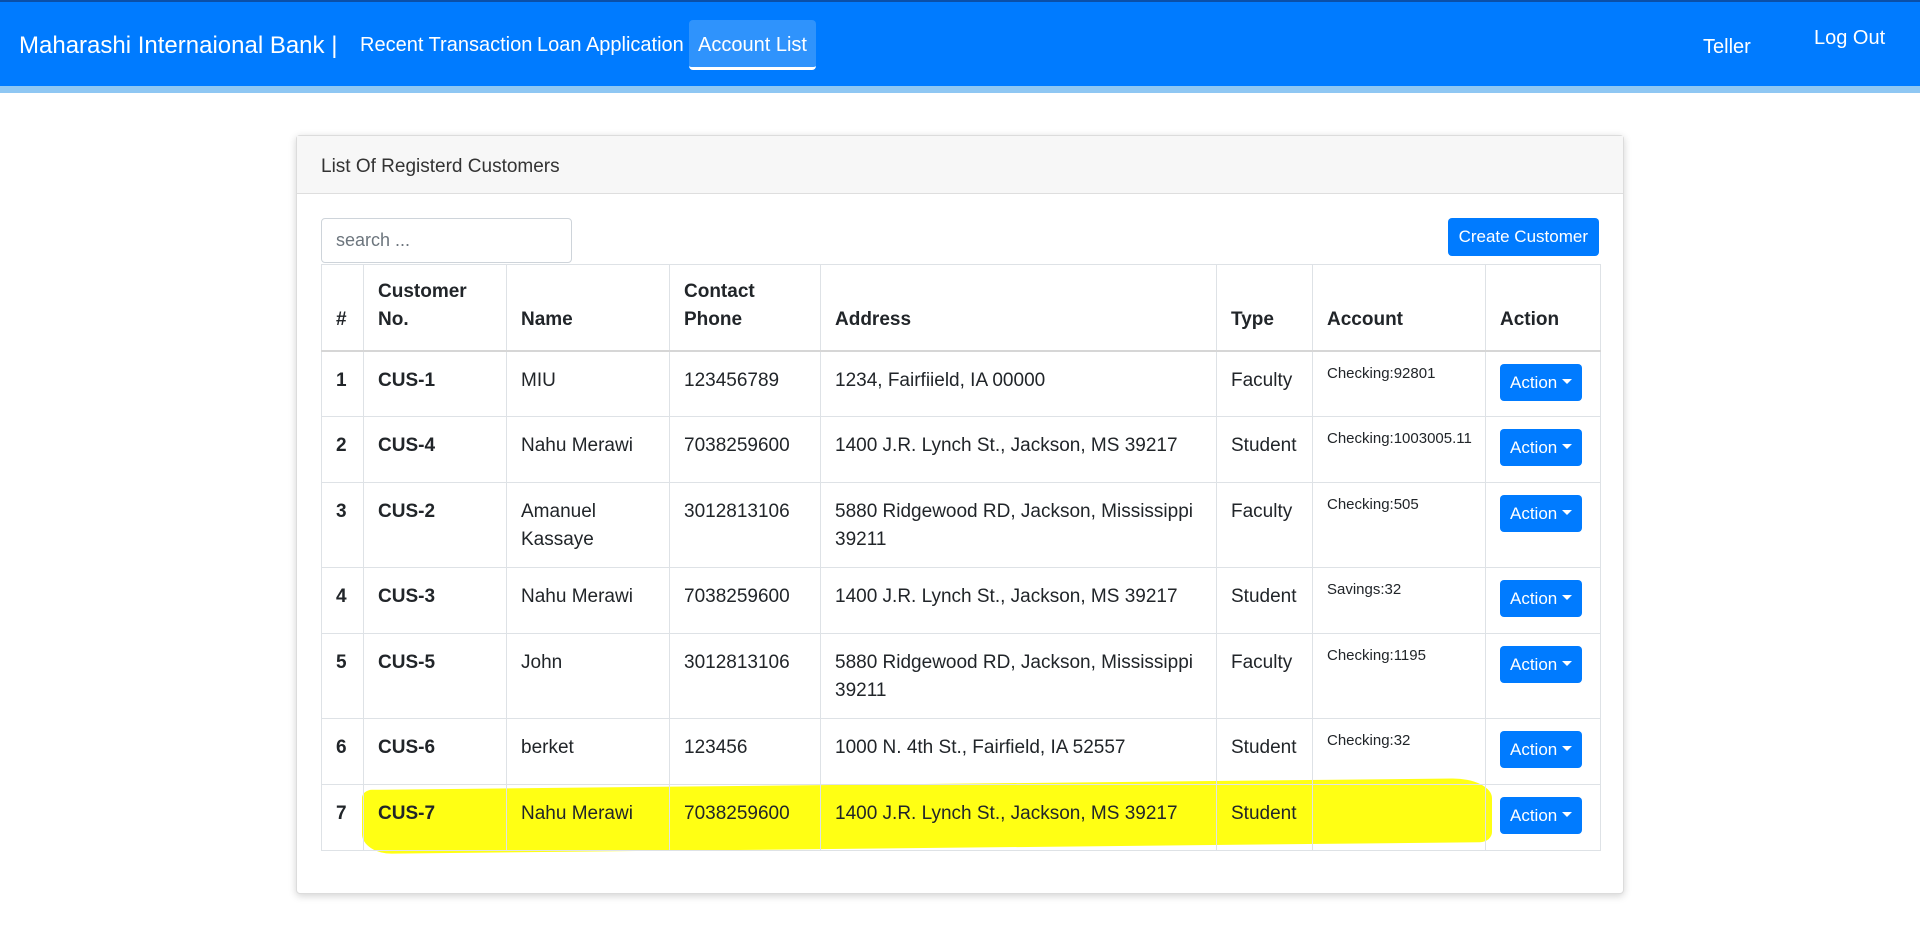 The height and width of the screenshot is (931, 1920). Describe the element at coordinates (588, 676) in the screenshot. I see `customer-name: John` at that location.